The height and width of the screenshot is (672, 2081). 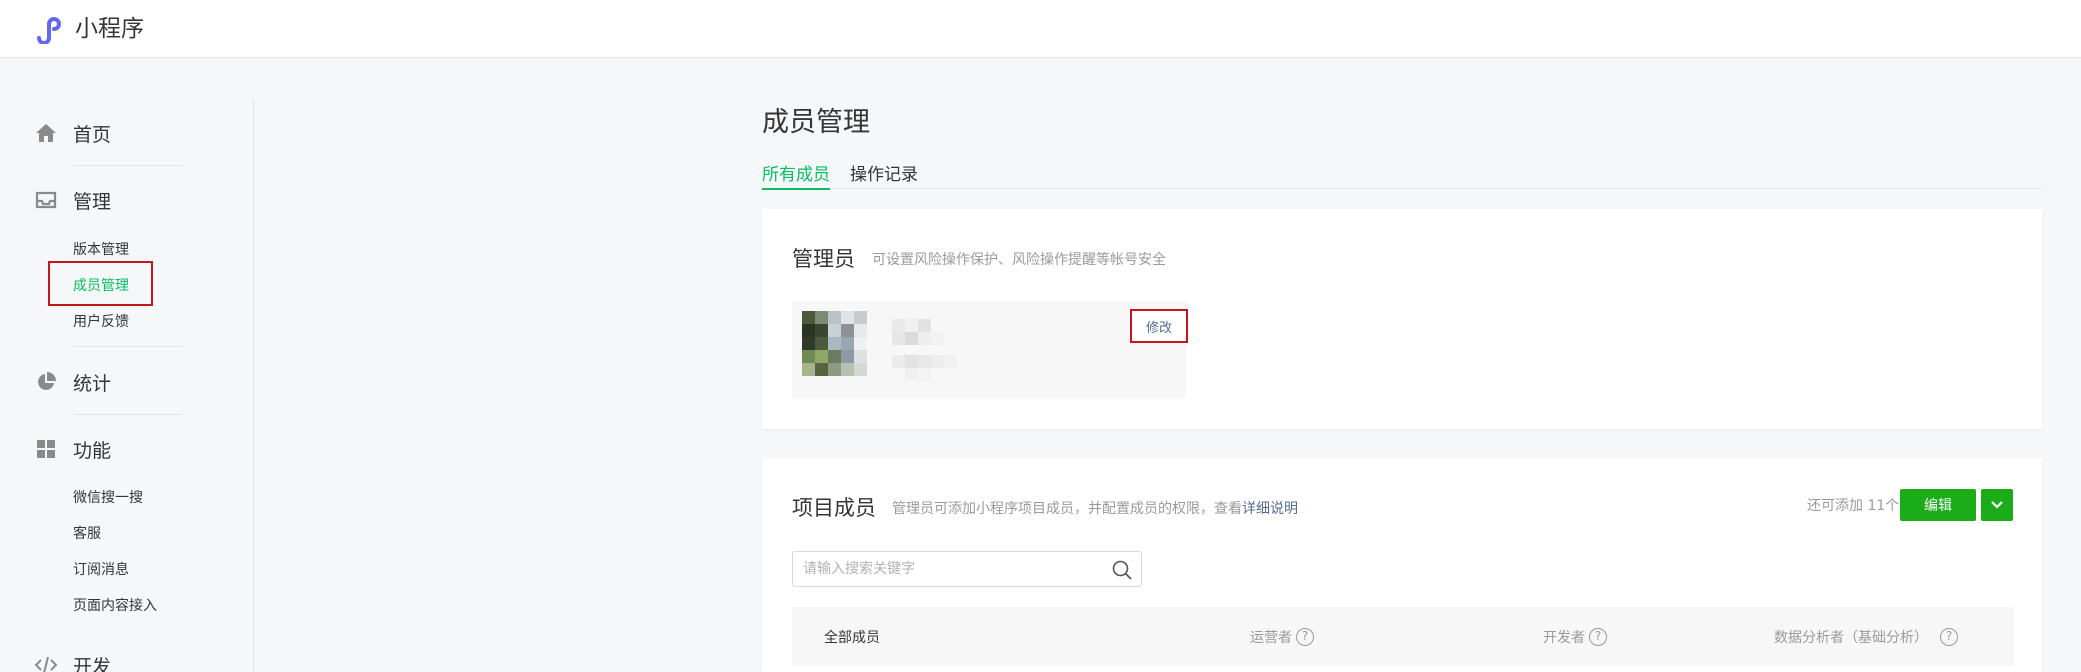 What do you see at coordinates (47, 381) in the screenshot?
I see `pie-chart-icon` at bounding box center [47, 381].